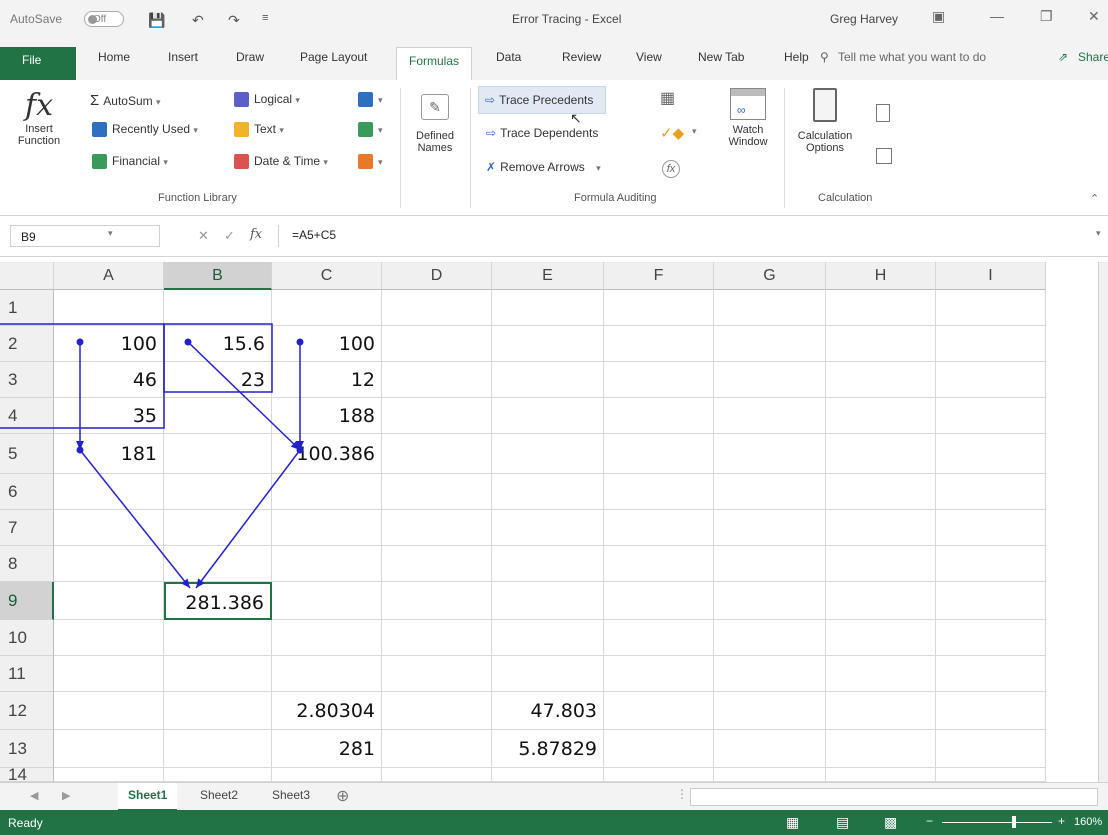 This screenshot has height=835, width=1108. Describe the element at coordinates (1098, 233) in the screenshot. I see `expand-formula-bar-icon: ▾` at that location.